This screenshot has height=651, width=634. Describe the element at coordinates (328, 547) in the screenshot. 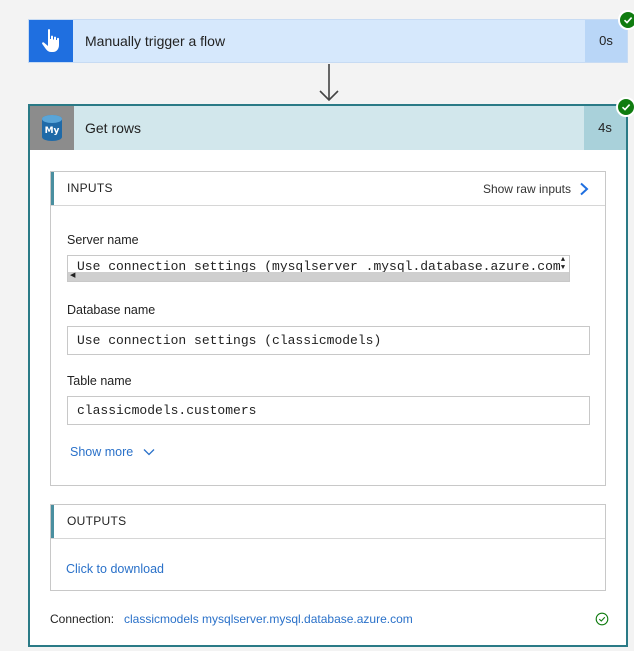

I see `outputs-panel: OUTPUTS Click to download` at that location.